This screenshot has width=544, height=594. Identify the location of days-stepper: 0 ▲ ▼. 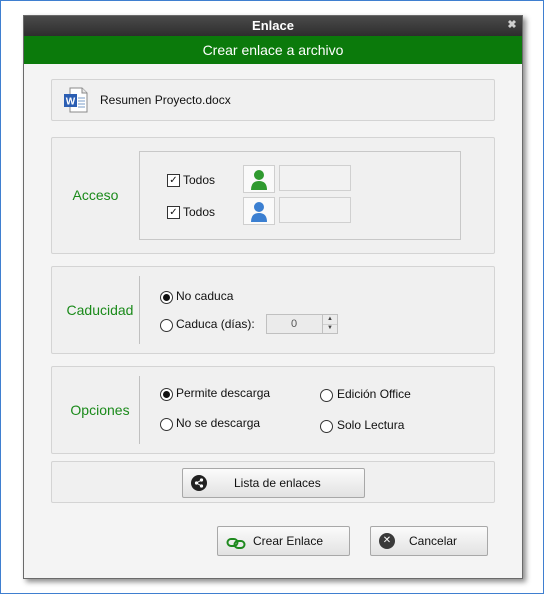
(302, 324).